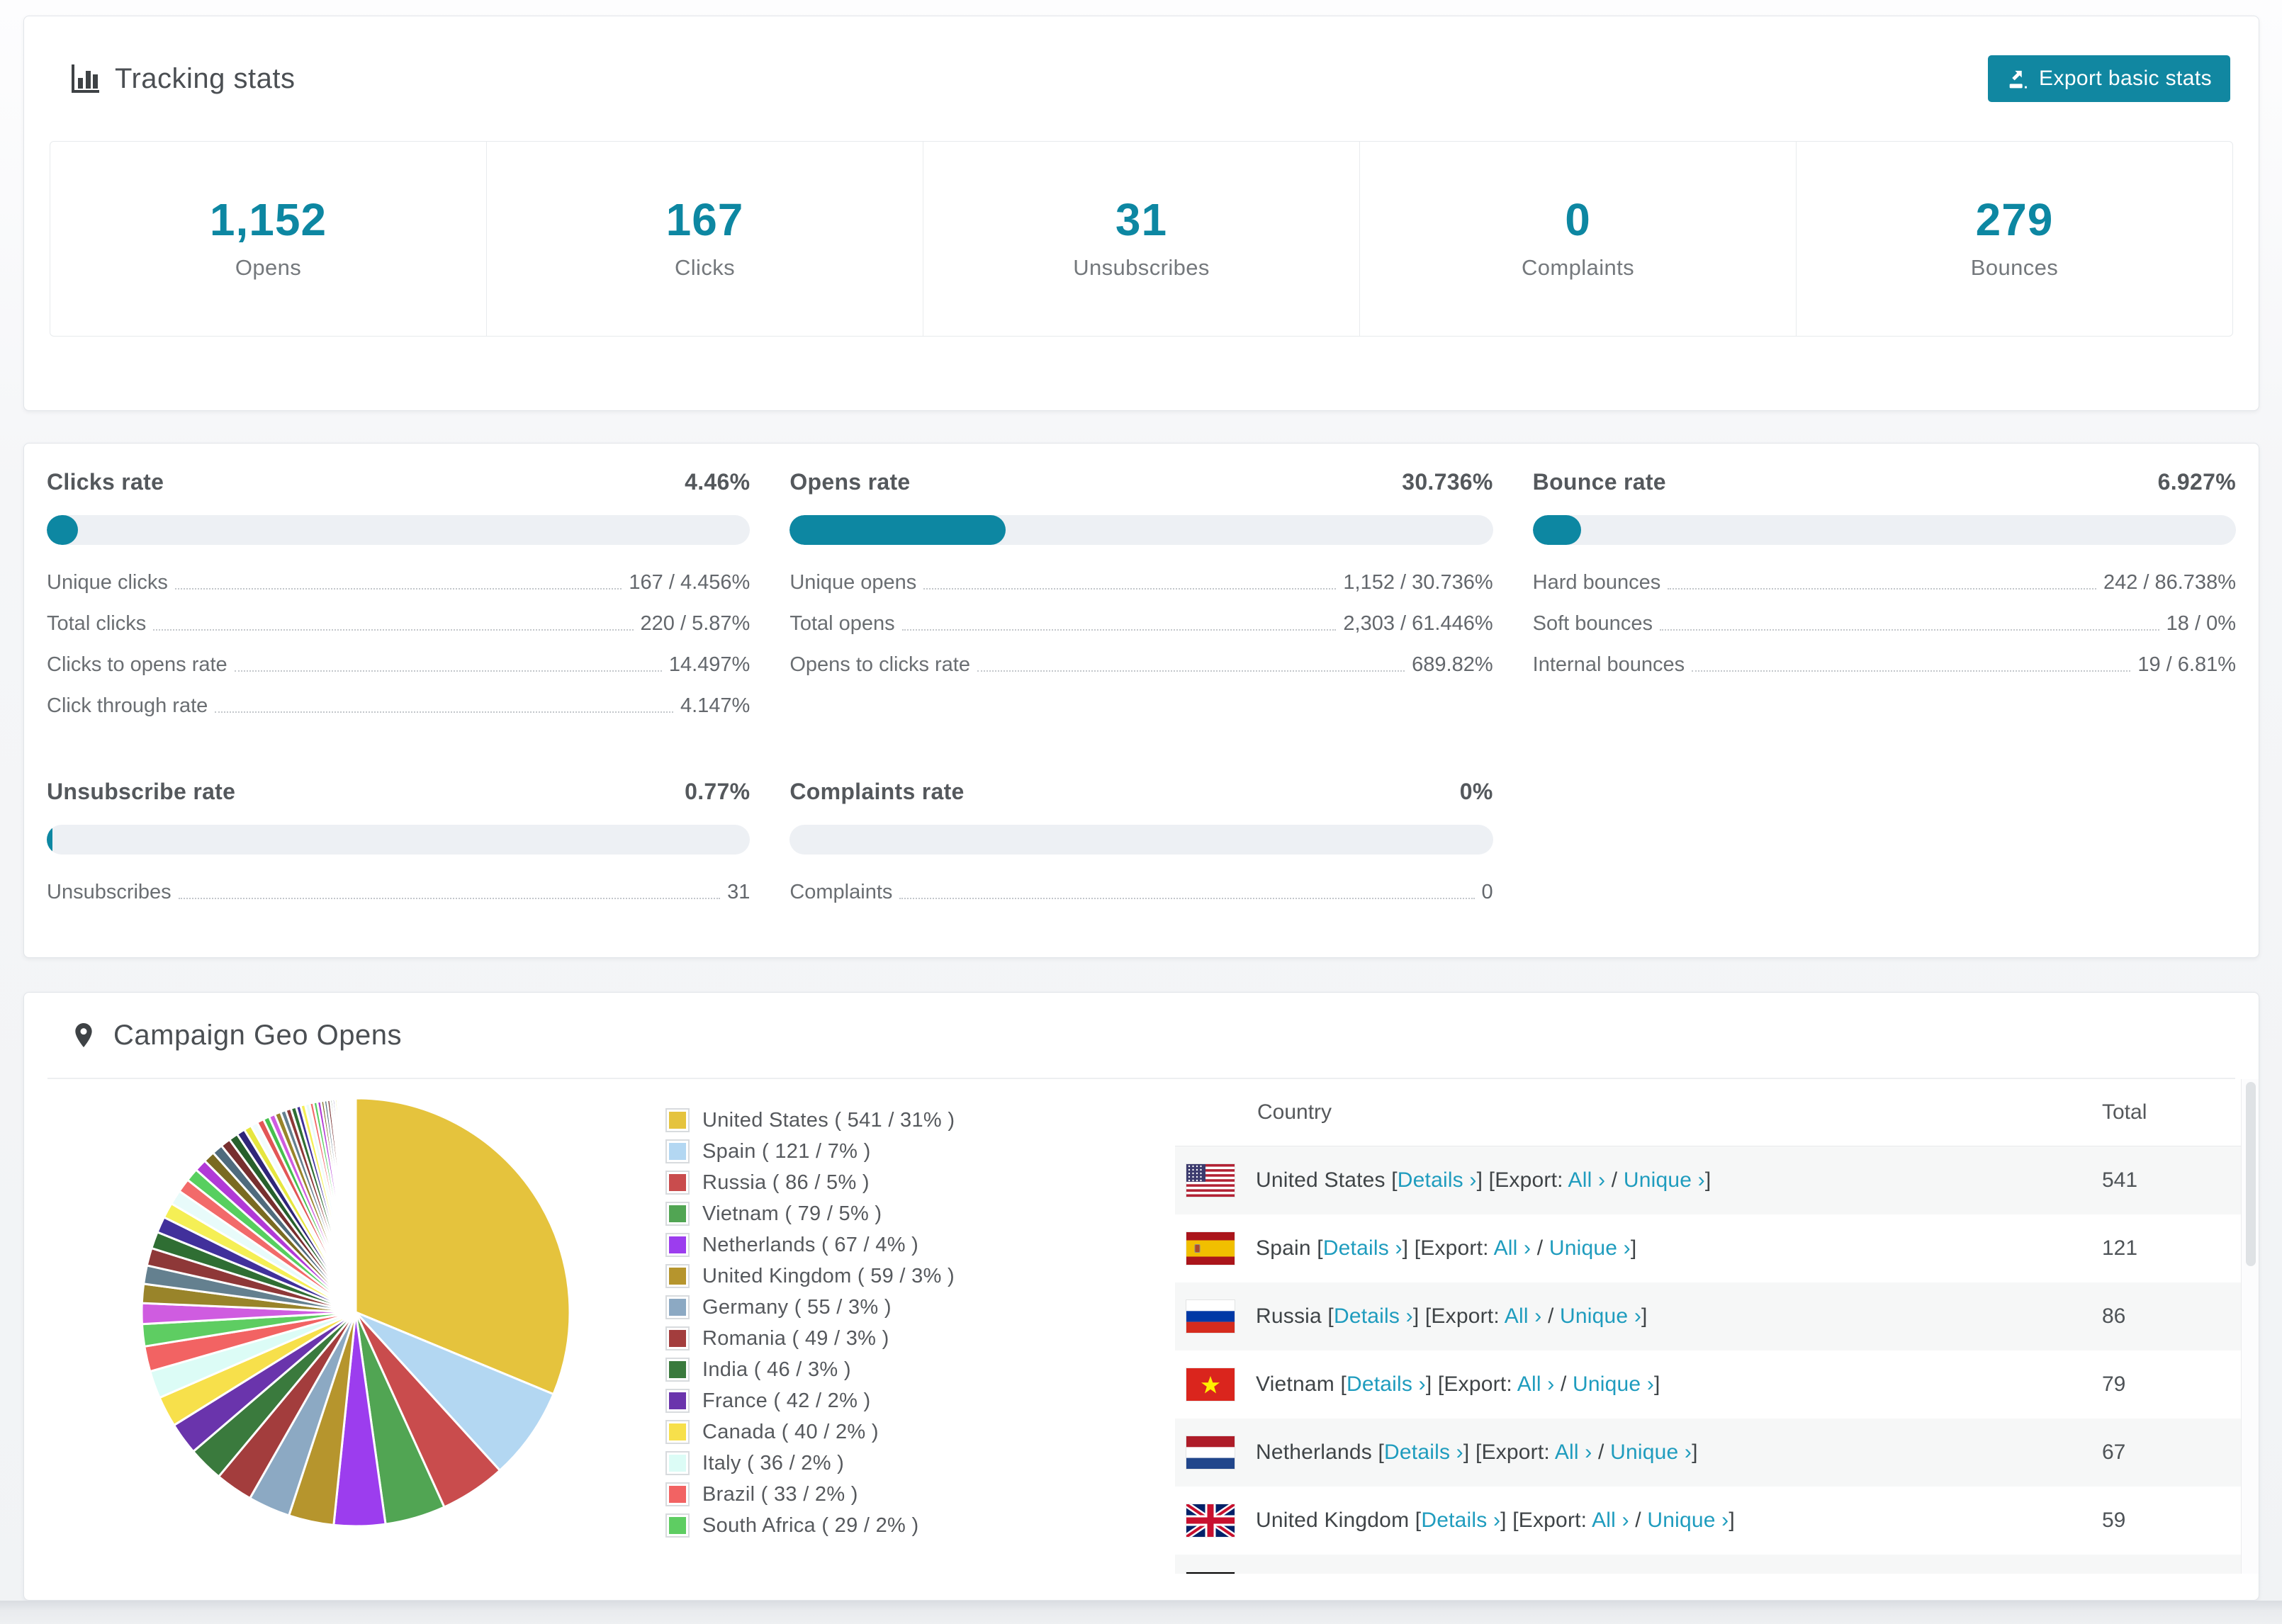  Describe the element at coordinates (853, 582) in the screenshot. I see `rate-stat-label: Unique opens` at that location.